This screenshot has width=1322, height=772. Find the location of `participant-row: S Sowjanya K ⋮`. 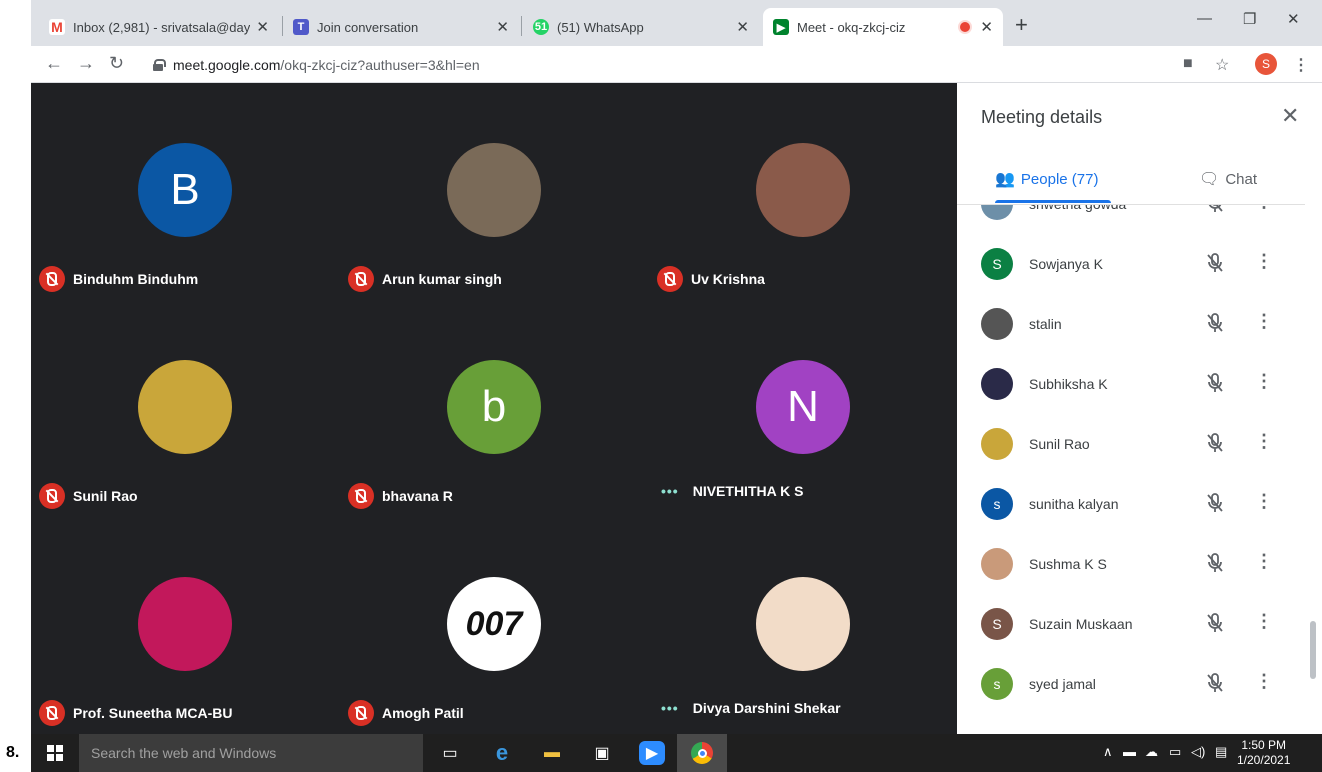

participant-row: S Sowjanya K ⋮ is located at coordinates (1131, 265).